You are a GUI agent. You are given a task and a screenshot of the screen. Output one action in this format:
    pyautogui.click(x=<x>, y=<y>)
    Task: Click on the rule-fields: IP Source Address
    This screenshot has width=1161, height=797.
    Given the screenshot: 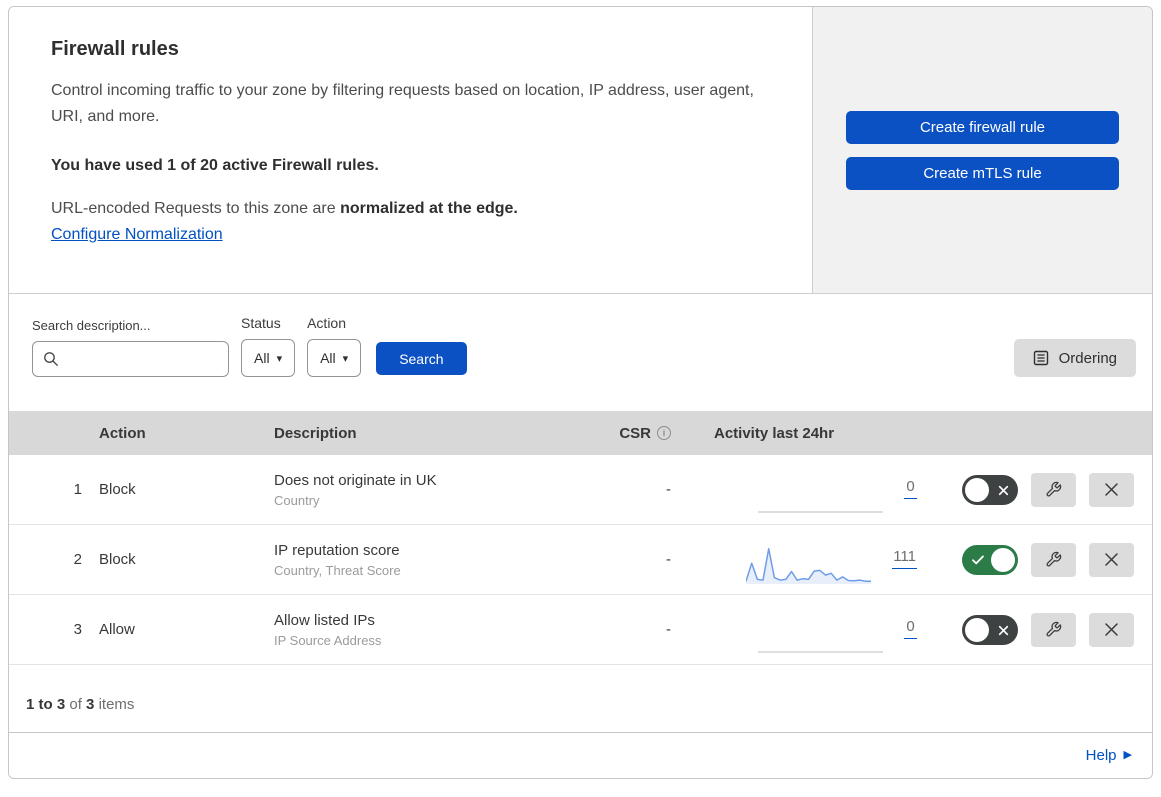 What is the action you would take?
    pyautogui.click(x=328, y=640)
    